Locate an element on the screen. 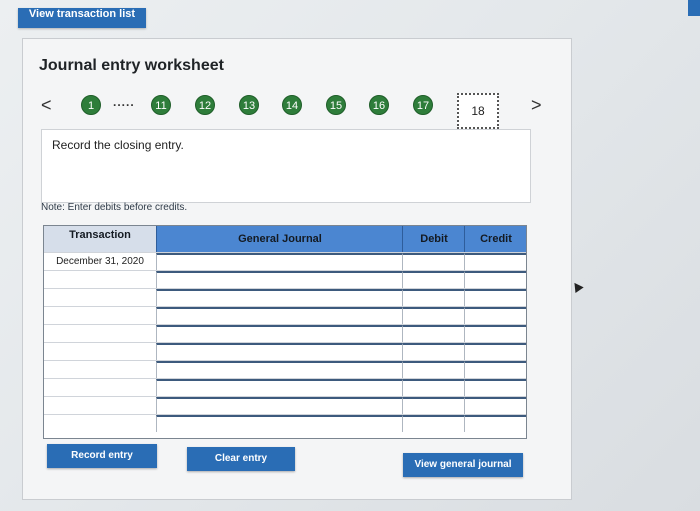 This screenshot has width=700, height=511. view-transaction-list-label: View transaction list is located at coordinates (82, 14).